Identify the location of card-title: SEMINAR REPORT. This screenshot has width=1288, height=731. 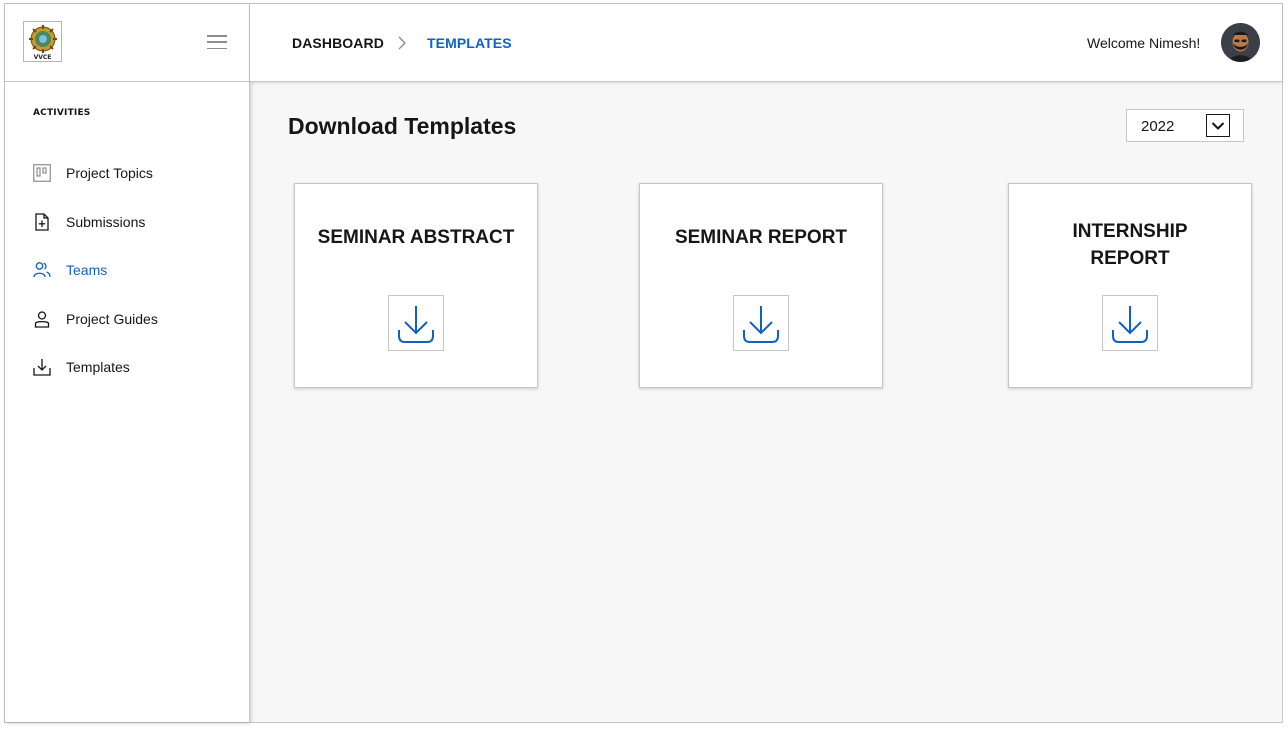
(761, 237).